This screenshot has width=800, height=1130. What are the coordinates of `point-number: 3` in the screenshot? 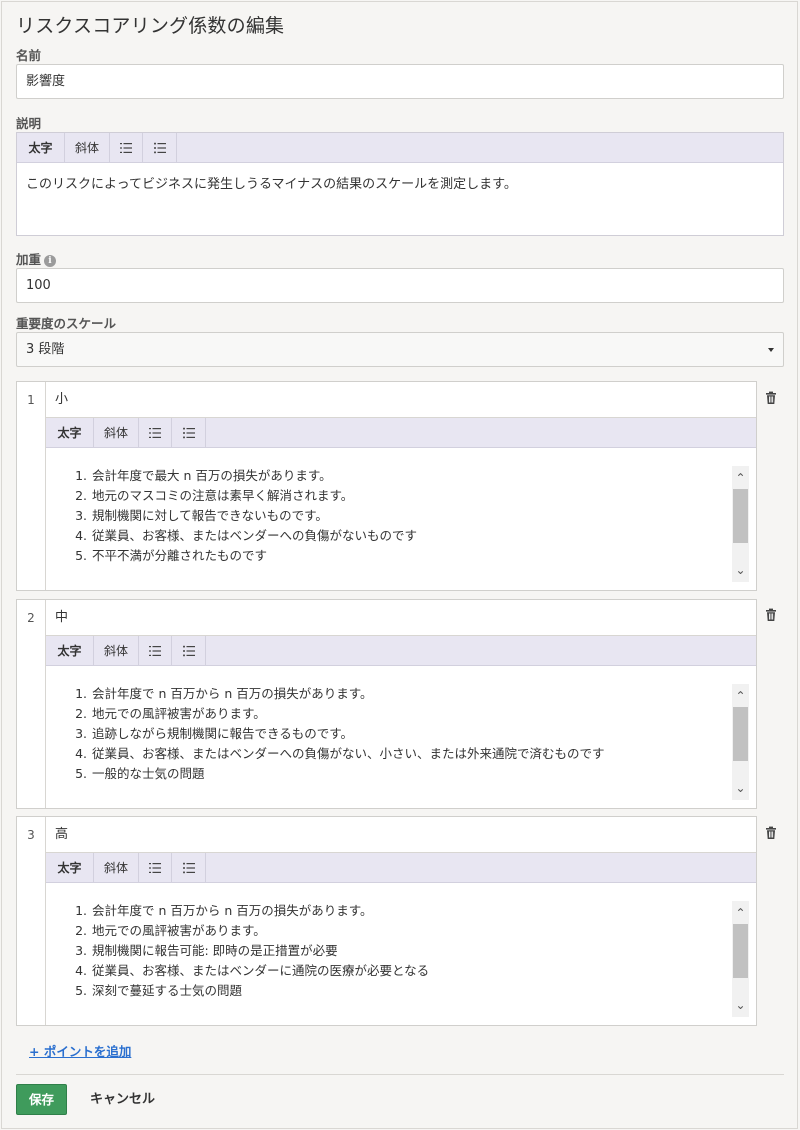 It's located at (31, 921).